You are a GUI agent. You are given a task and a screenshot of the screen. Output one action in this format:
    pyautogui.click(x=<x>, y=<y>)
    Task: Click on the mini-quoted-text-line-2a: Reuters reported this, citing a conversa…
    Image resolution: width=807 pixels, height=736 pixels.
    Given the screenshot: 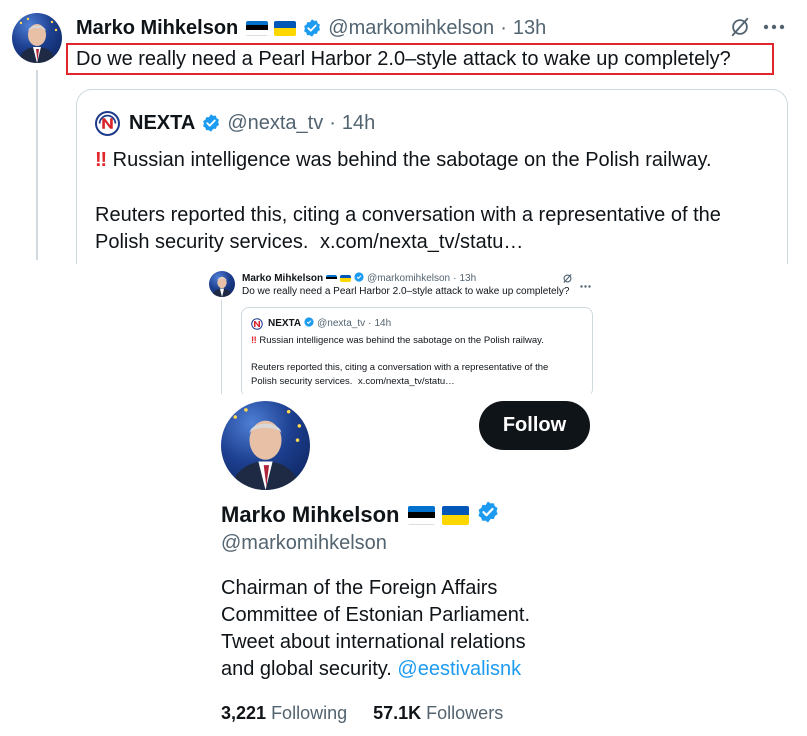 What is the action you would take?
    pyautogui.click(x=400, y=367)
    